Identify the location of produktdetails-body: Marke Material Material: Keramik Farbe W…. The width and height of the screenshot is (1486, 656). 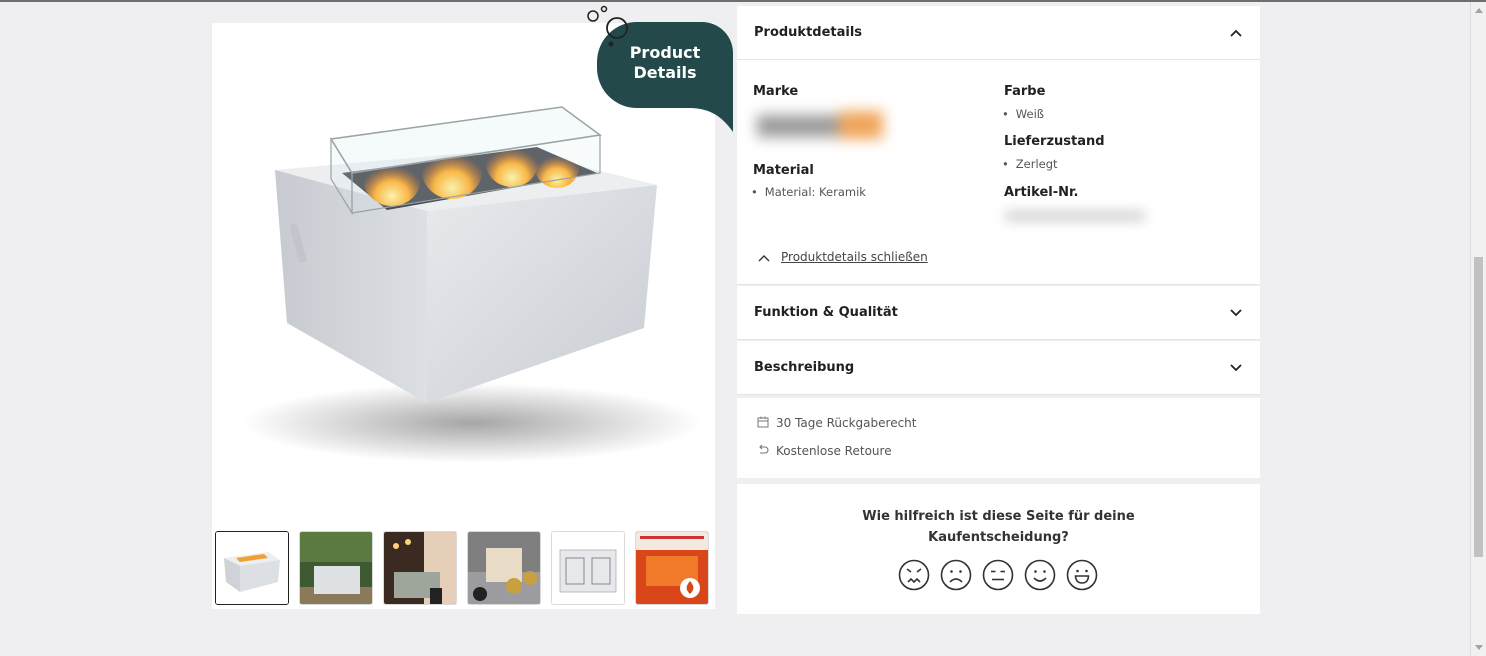
(998, 172).